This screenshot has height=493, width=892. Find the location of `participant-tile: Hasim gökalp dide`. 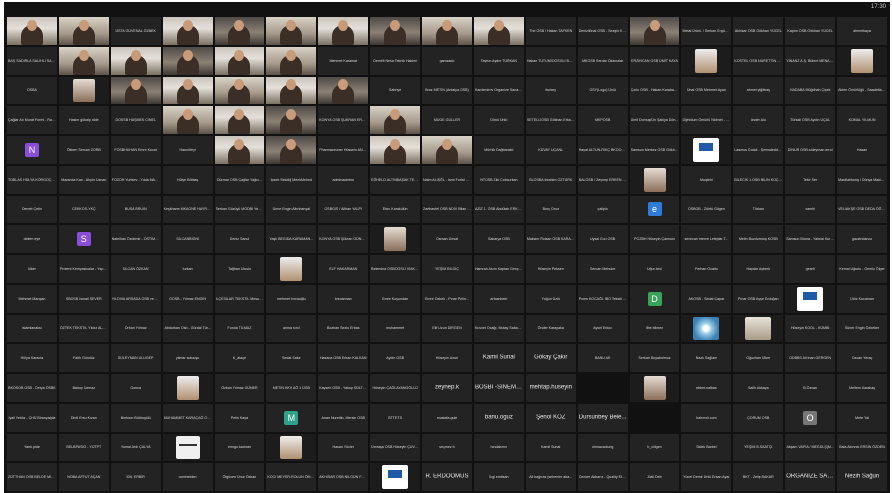

participant-tile: Hasim gökalp dide is located at coordinates (83, 120).